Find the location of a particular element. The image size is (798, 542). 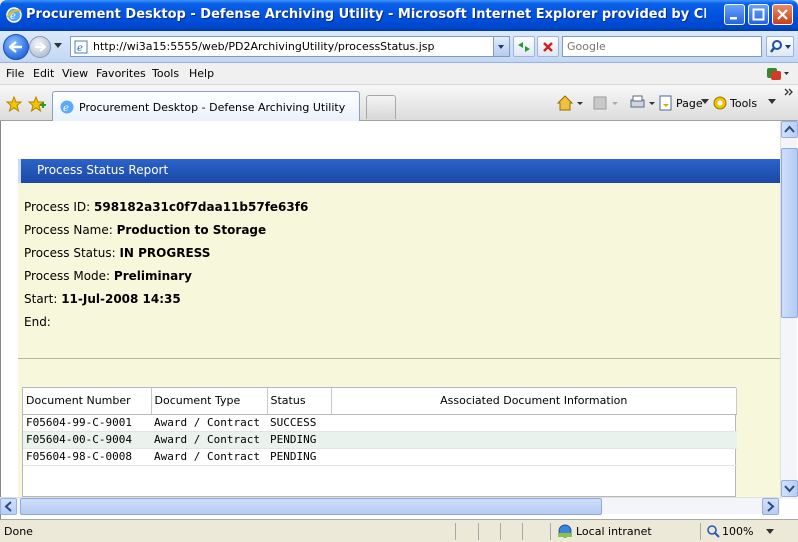

start-line: Start: 11-Jul-2008 14:35 is located at coordinates (102, 299).